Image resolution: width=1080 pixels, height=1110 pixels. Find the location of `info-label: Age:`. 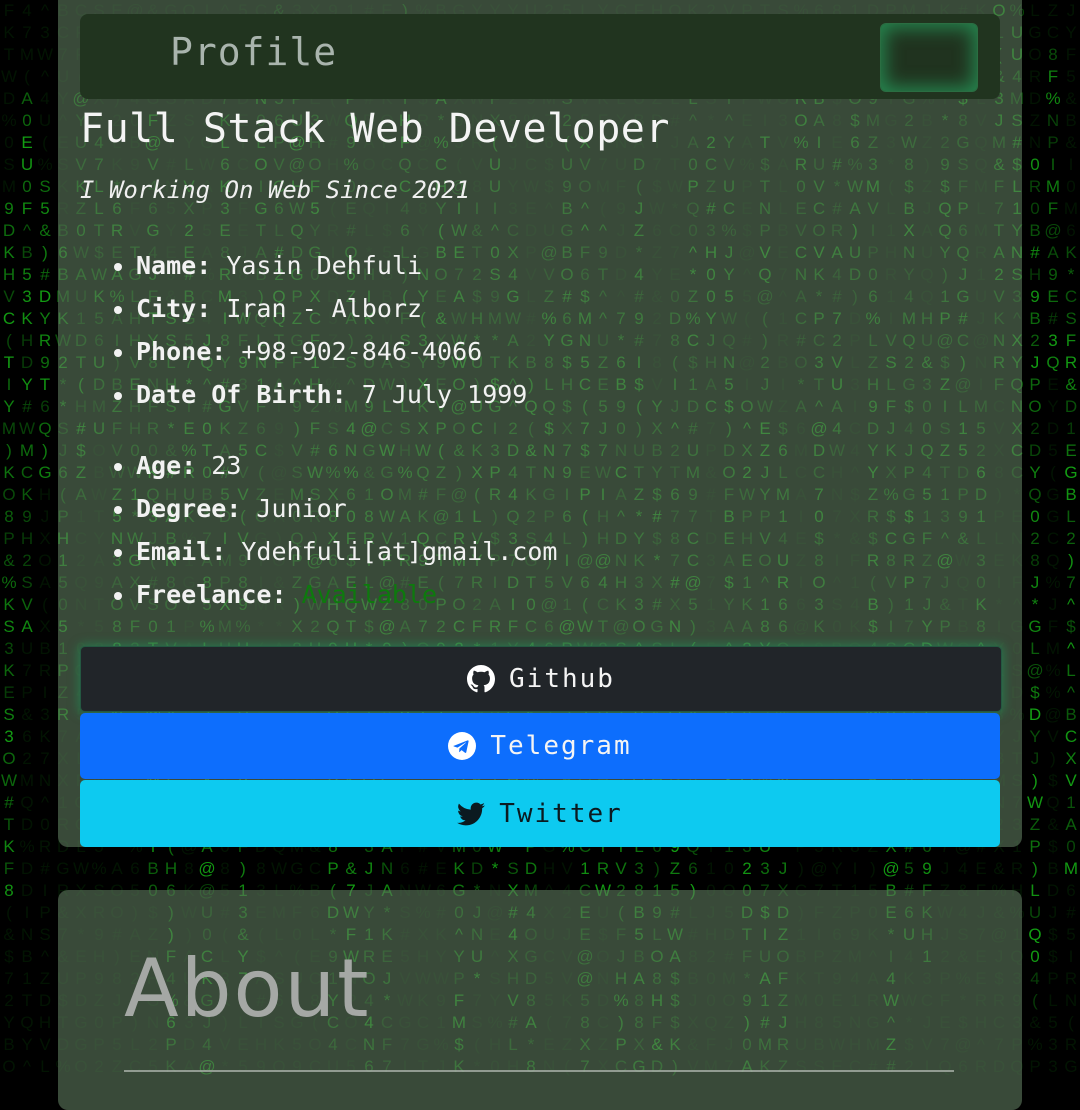

info-label: Age: is located at coordinates (166, 465).